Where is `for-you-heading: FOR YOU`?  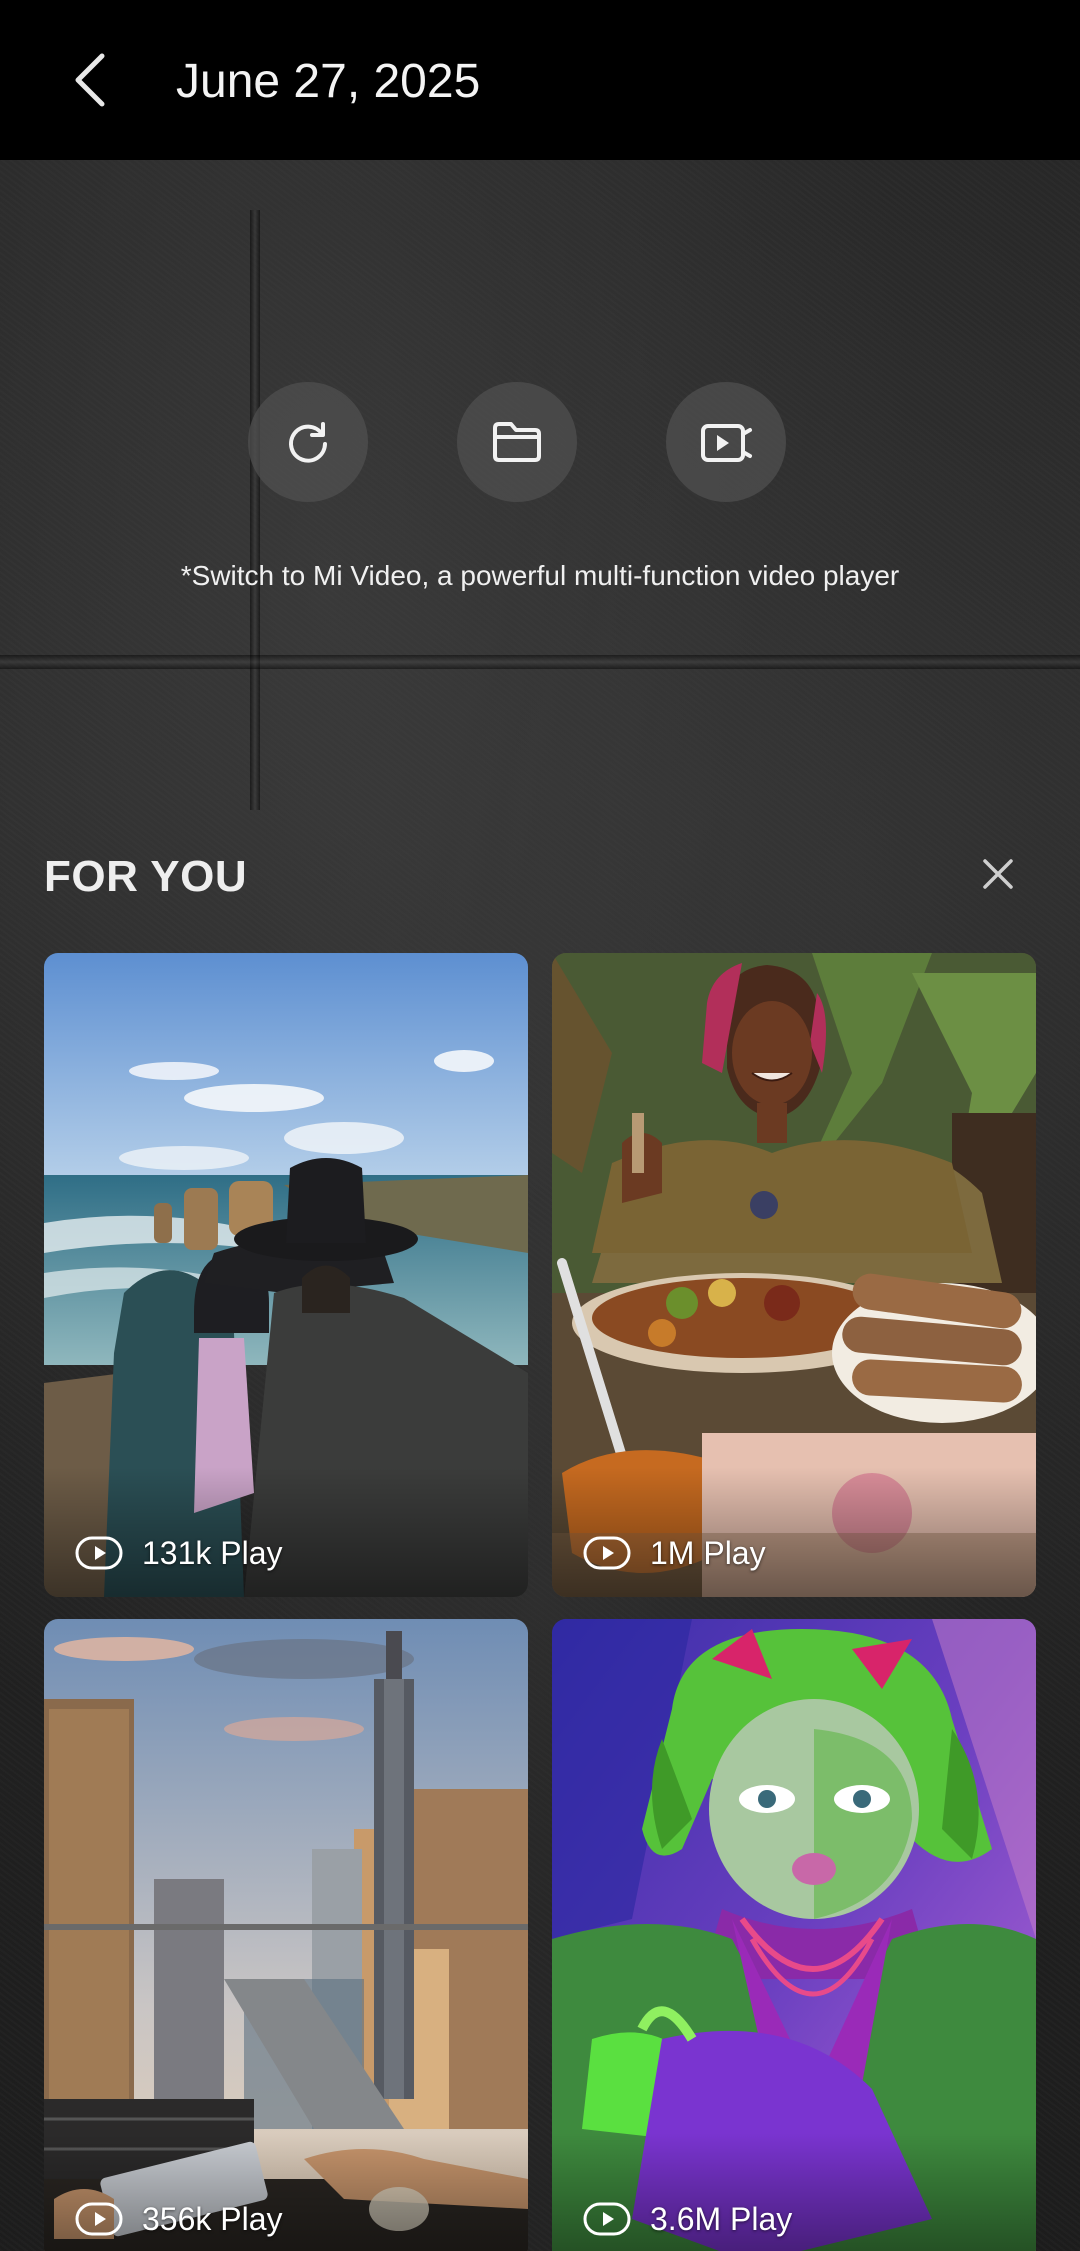 for-you-heading: FOR YOU is located at coordinates (146, 876).